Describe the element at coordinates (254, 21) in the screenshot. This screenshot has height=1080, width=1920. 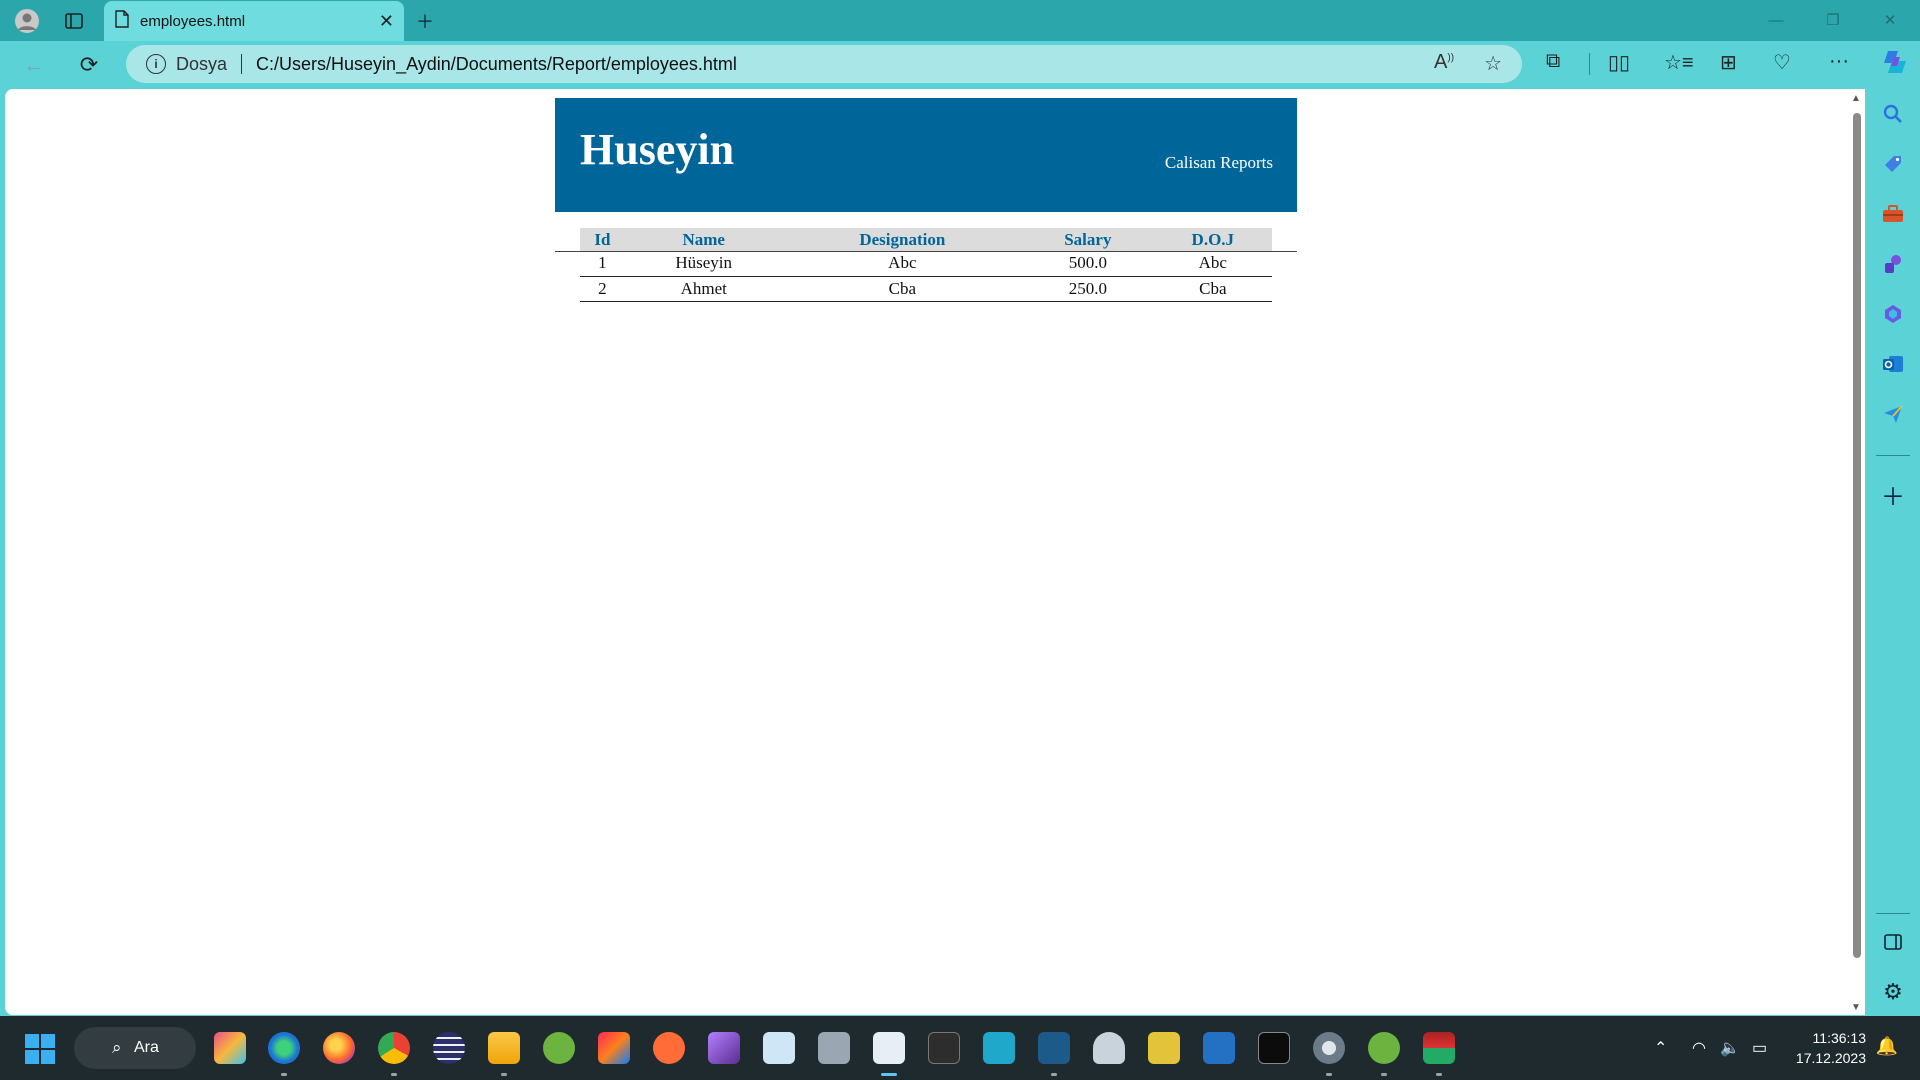
I see `tab-employees: employees.html ✕` at that location.